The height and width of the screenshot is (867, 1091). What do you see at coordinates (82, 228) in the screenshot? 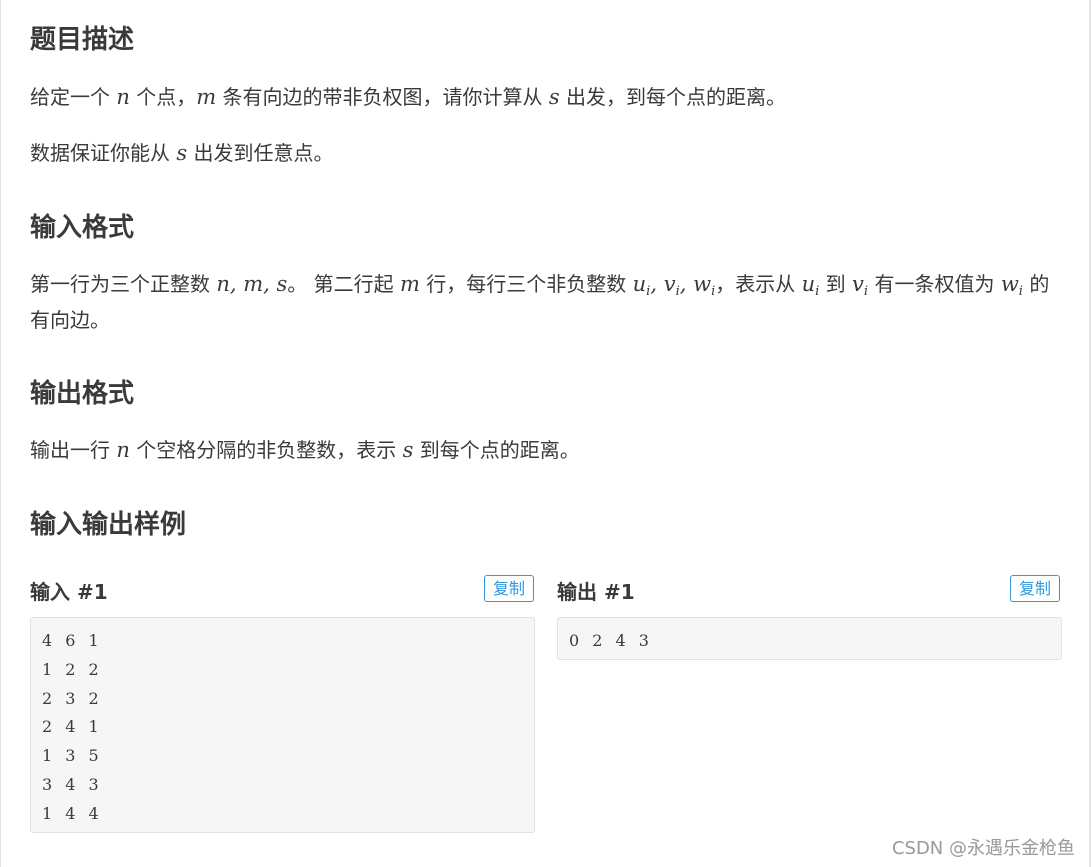
I see `input-format-heading: 输入格式` at bounding box center [82, 228].